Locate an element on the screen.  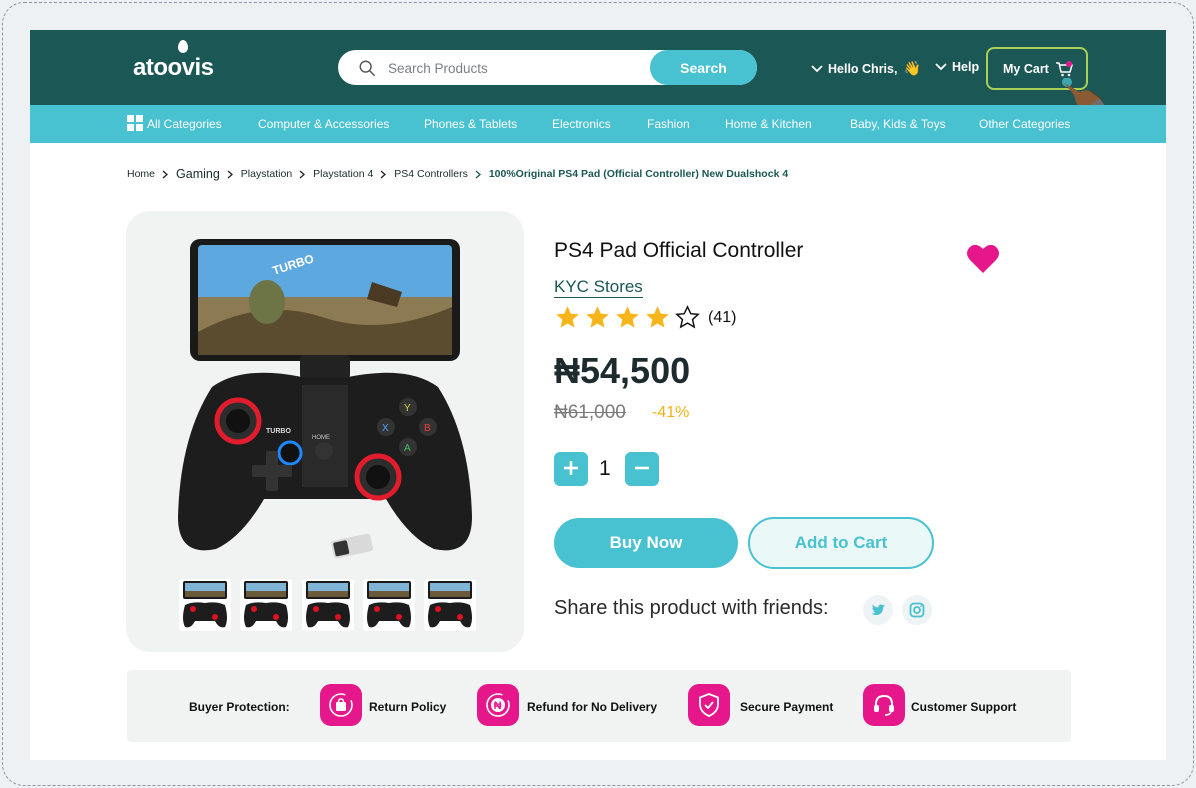
category-baby-kids: Baby, Kids & Toys is located at coordinates (898, 124).